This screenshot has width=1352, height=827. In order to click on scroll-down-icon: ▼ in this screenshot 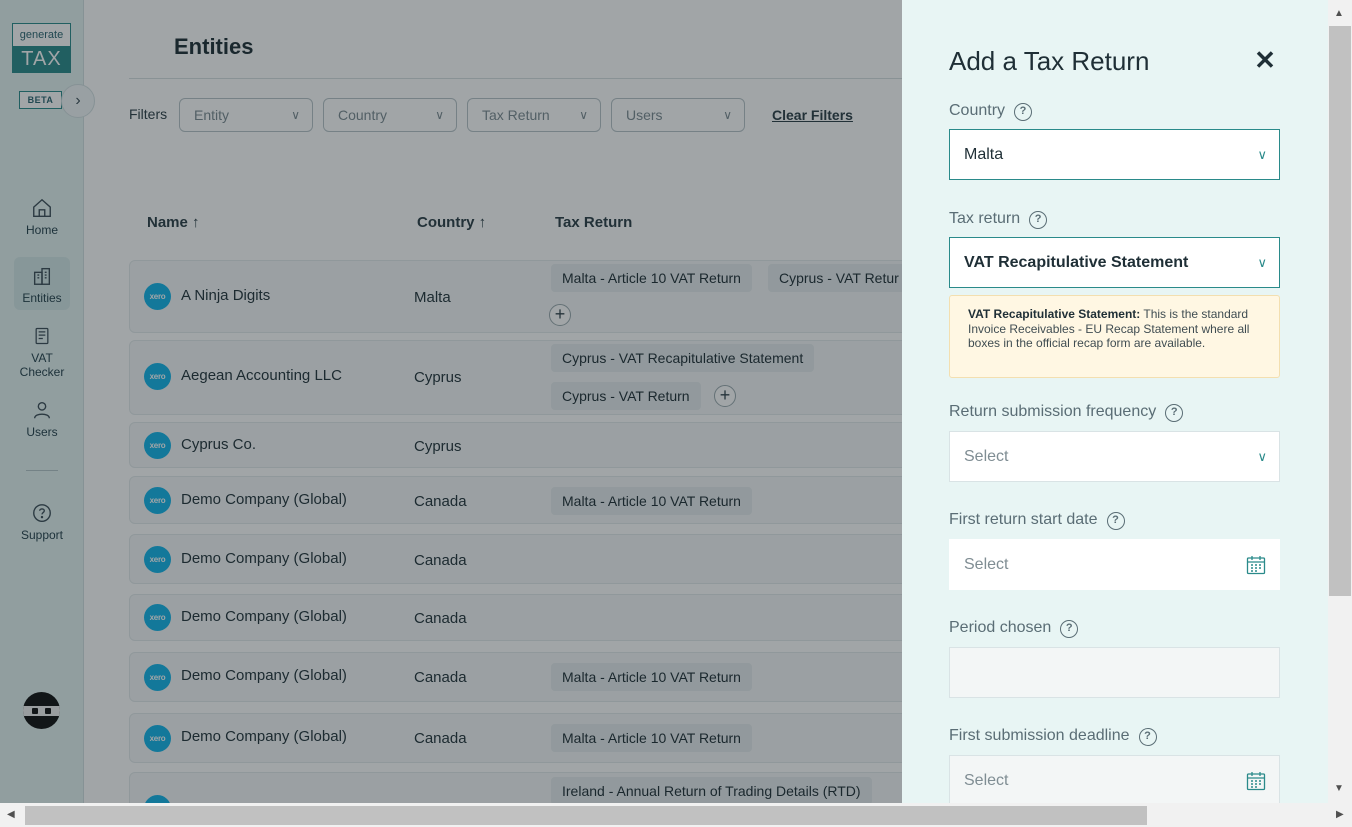, I will do `click(1339, 788)`.